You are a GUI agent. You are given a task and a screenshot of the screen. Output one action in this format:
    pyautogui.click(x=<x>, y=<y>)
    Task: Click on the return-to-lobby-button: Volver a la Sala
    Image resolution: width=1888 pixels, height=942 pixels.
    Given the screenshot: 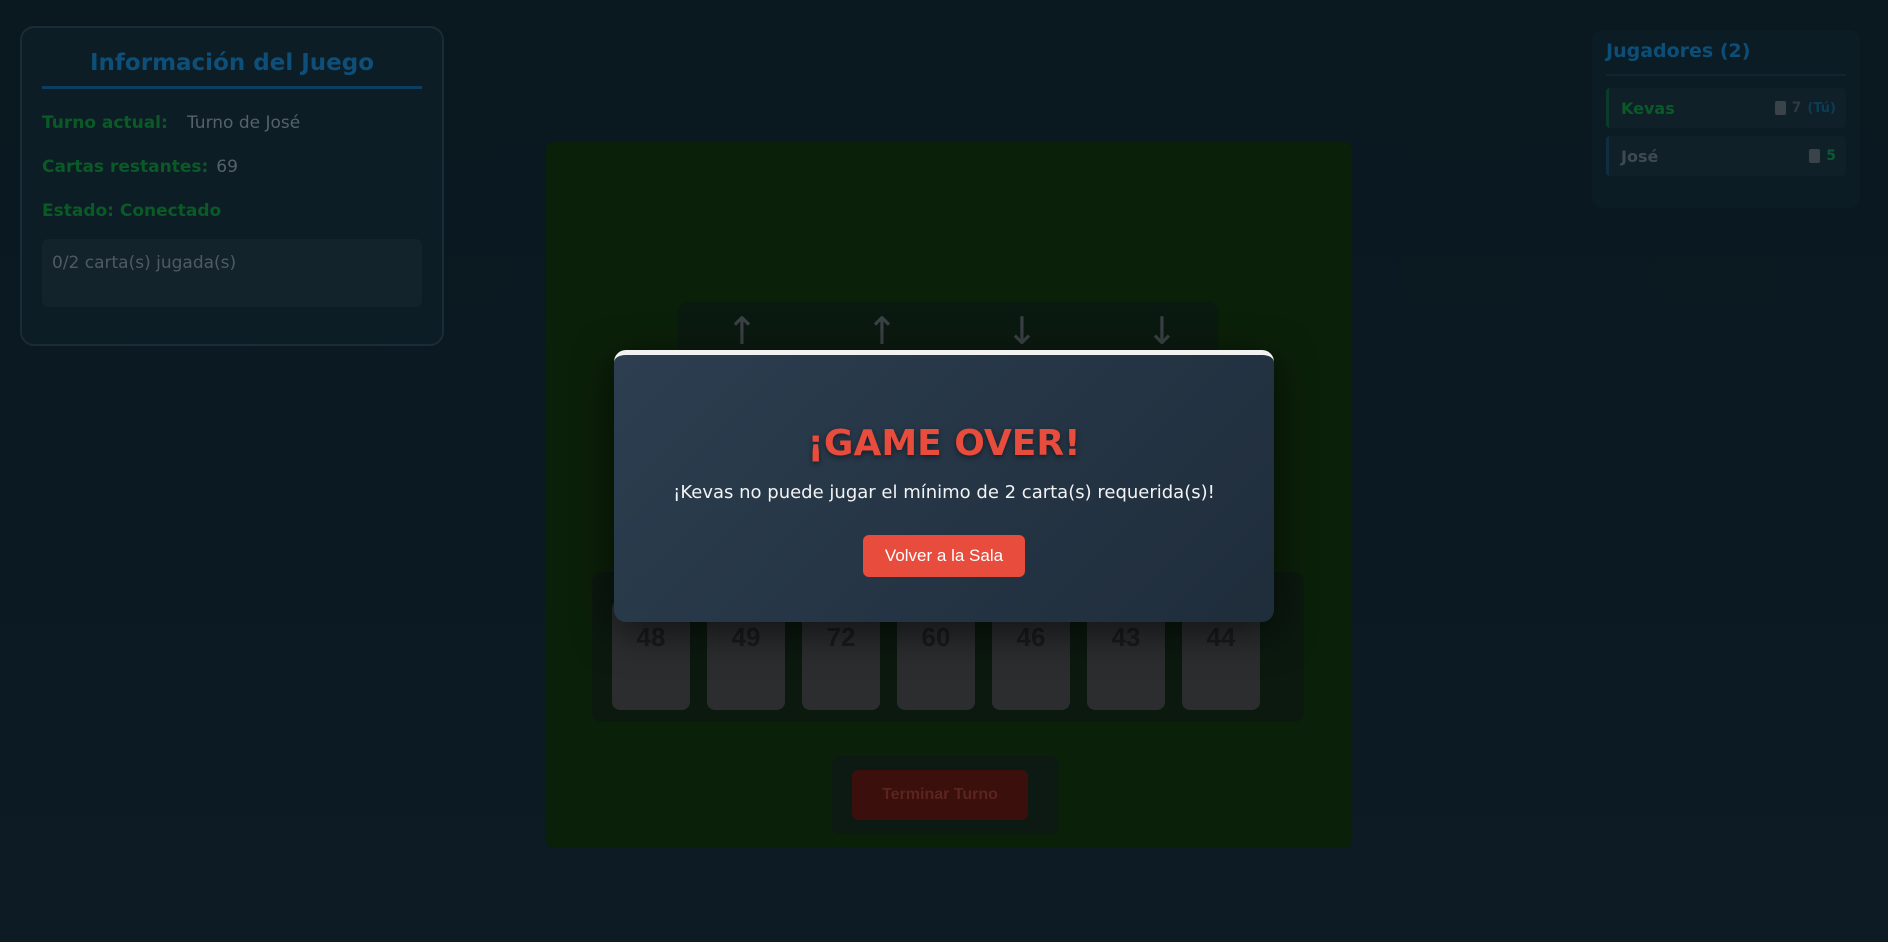 What is the action you would take?
    pyautogui.click(x=944, y=556)
    